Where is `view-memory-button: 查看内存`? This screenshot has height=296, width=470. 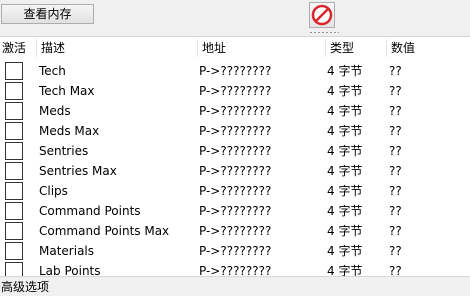
view-memory-button: 查看内存 is located at coordinates (47, 14).